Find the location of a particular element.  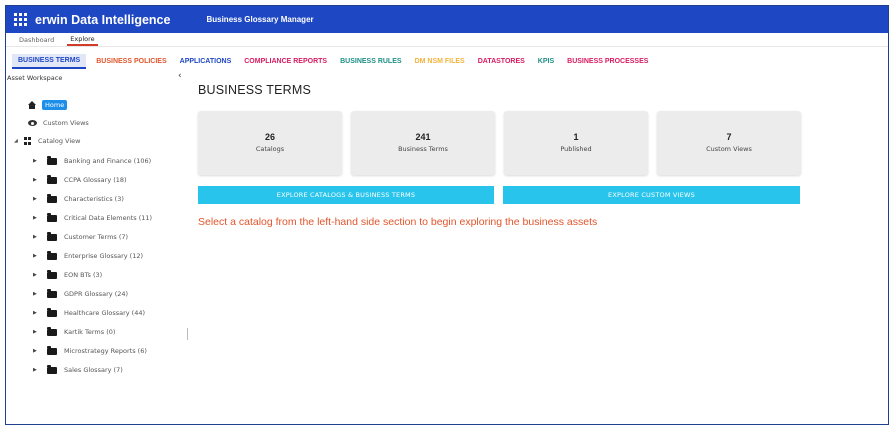

stat-card-business-terms: 241 Business Terms is located at coordinates (423, 143).